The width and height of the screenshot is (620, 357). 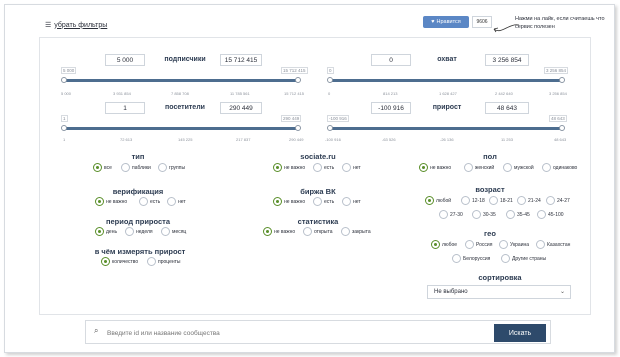 What do you see at coordinates (514, 244) in the screenshot?
I see `geo-option-ukraine: Украина` at bounding box center [514, 244].